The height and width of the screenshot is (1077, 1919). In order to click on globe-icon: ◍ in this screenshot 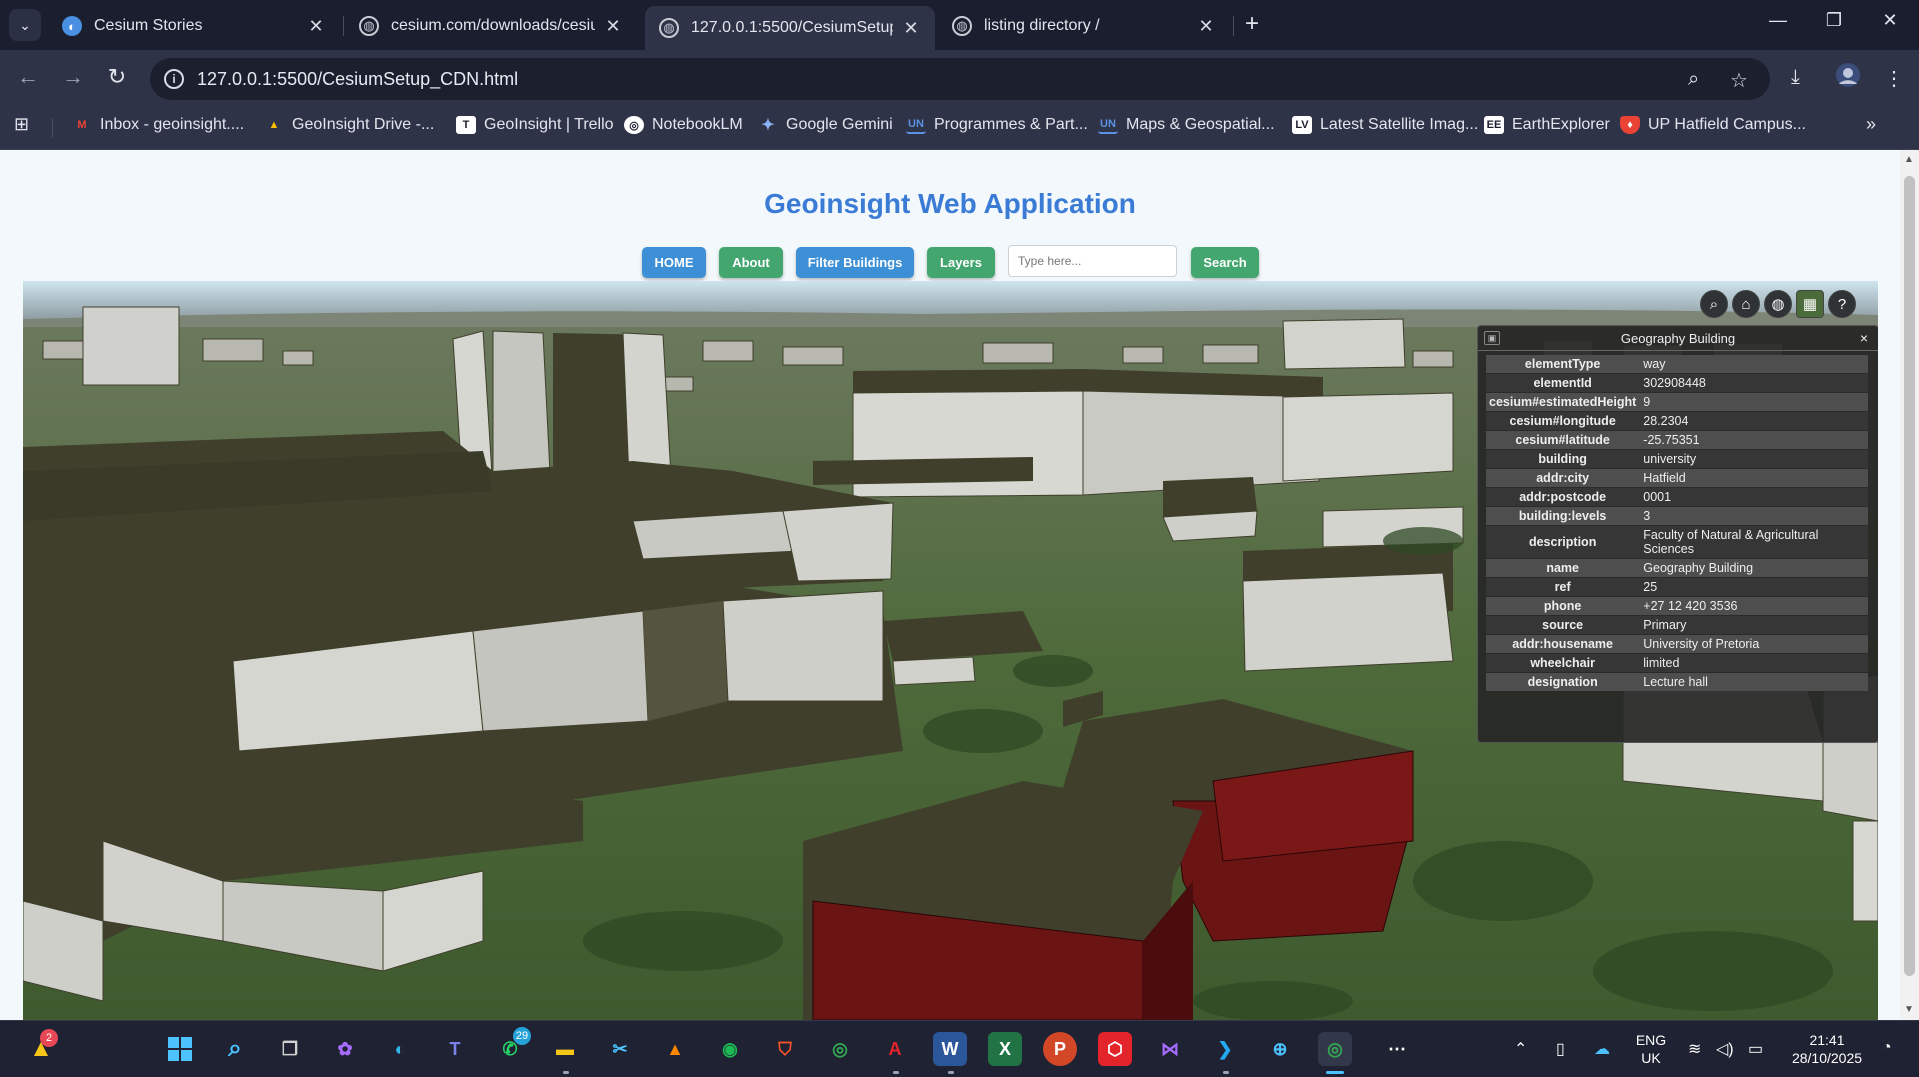, I will do `click(1778, 304)`.